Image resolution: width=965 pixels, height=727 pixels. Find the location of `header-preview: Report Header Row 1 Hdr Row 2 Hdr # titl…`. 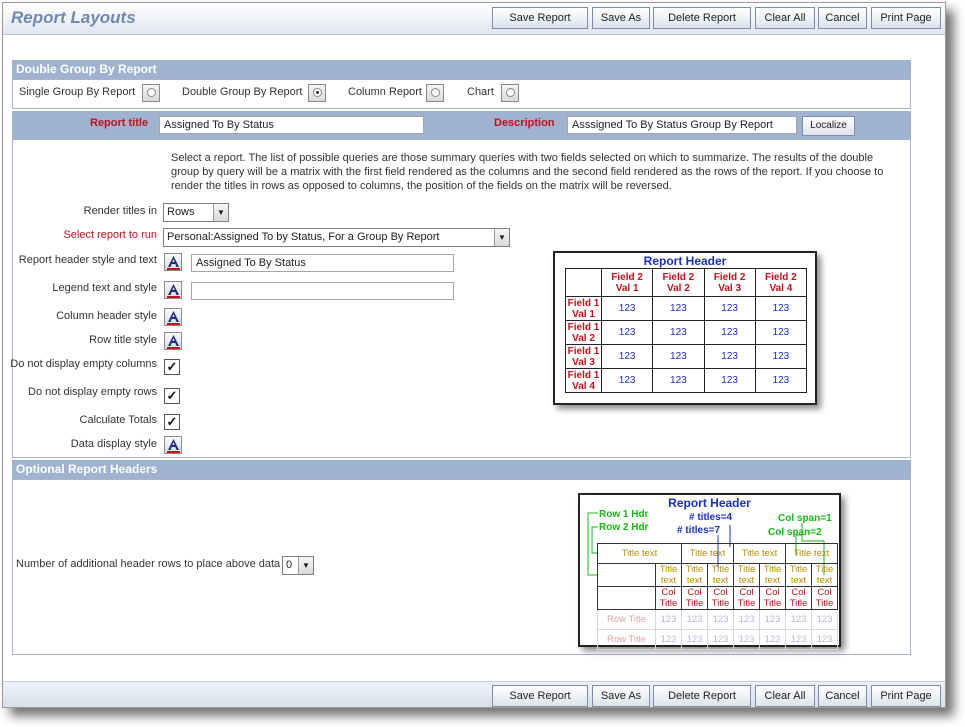

header-preview: Report Header Row 1 Hdr Row 2 Hdr # titl… is located at coordinates (709, 571).